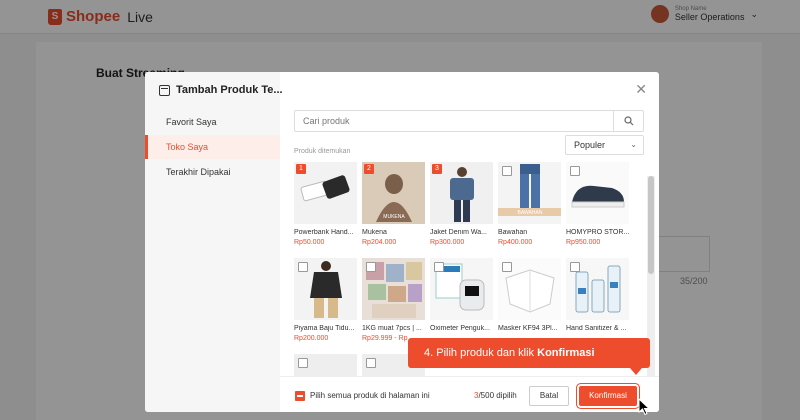  Describe the element at coordinates (212, 122) in the screenshot. I see `sidebar-item-favorit: Favorit Saya` at that location.